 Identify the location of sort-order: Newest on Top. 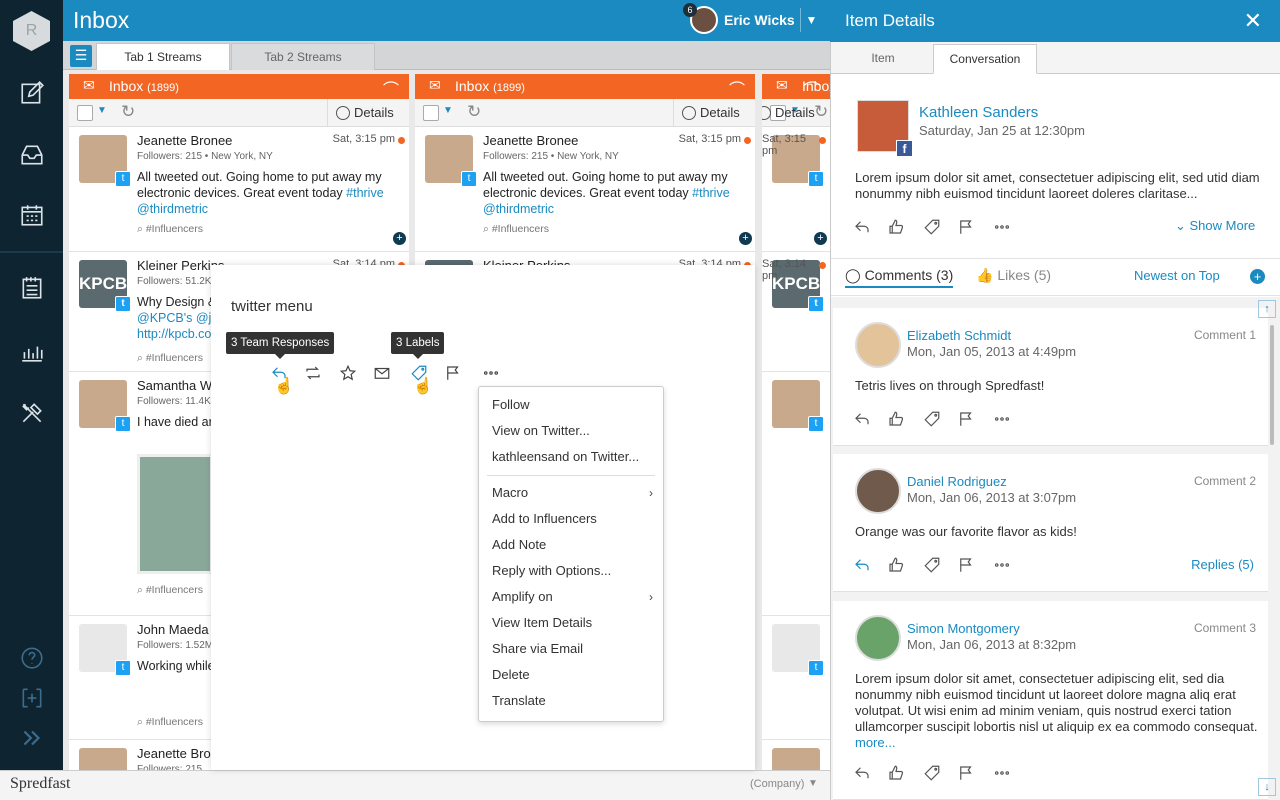
(1177, 275).